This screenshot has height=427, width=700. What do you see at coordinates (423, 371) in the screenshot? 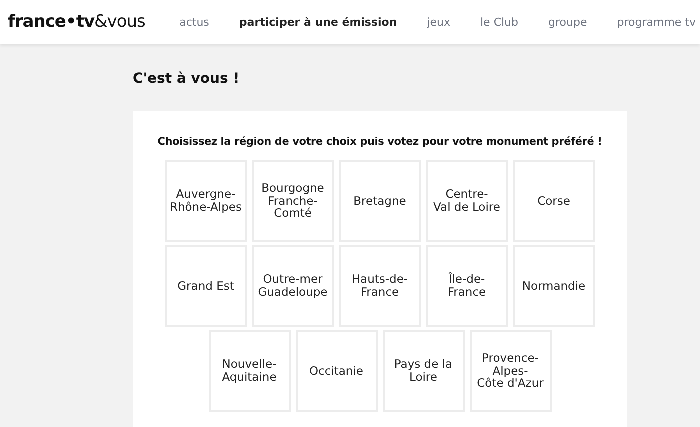
I see `region-tile: Pays de la Loire` at bounding box center [423, 371].